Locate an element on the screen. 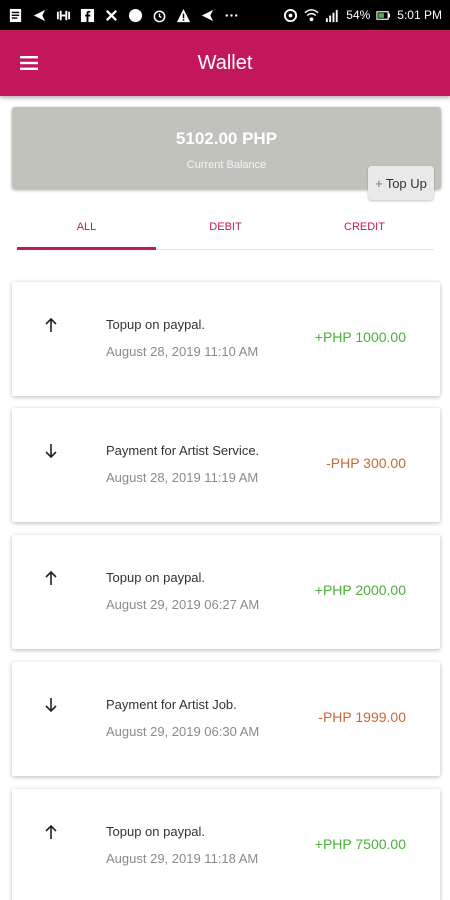 The width and height of the screenshot is (450, 900). status-bar: 54% 5:01 PM is located at coordinates (225, 15).